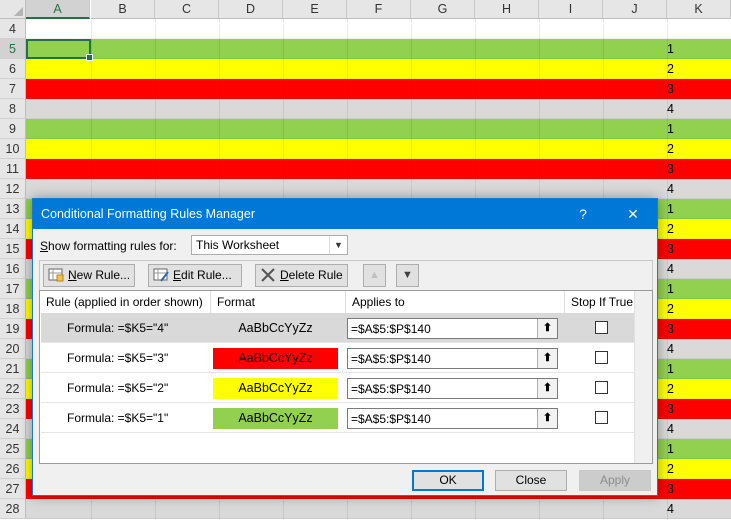  What do you see at coordinates (13, 109) in the screenshot?
I see `row-header-8: 8` at bounding box center [13, 109].